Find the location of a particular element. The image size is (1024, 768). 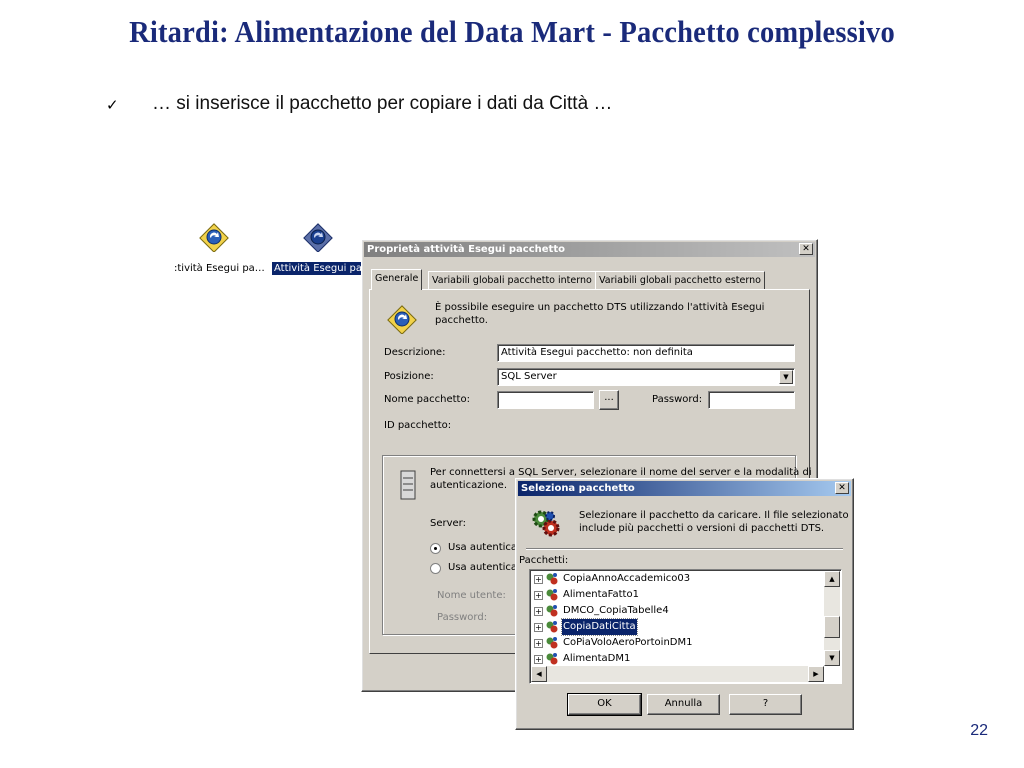

radio-windows-auth is located at coordinates (435, 548).